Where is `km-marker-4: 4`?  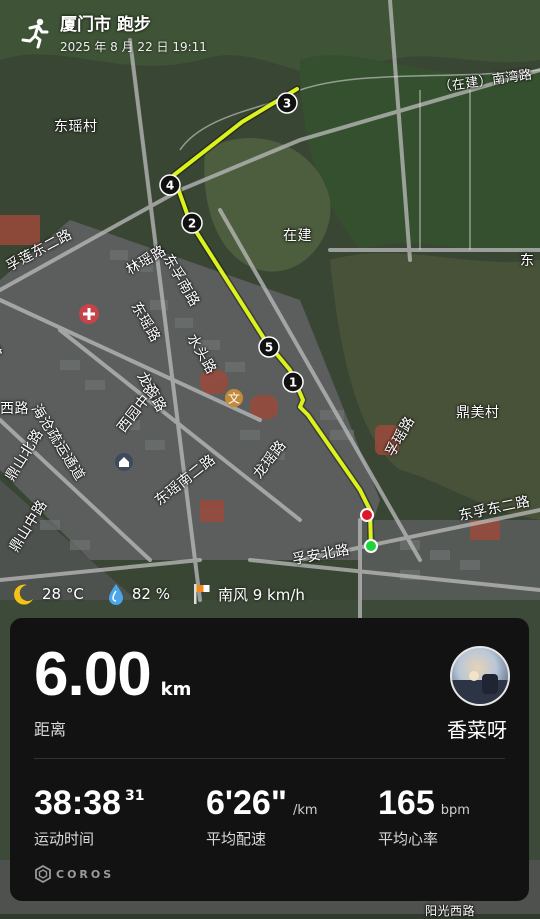
km-marker-4: 4 is located at coordinates (170, 185).